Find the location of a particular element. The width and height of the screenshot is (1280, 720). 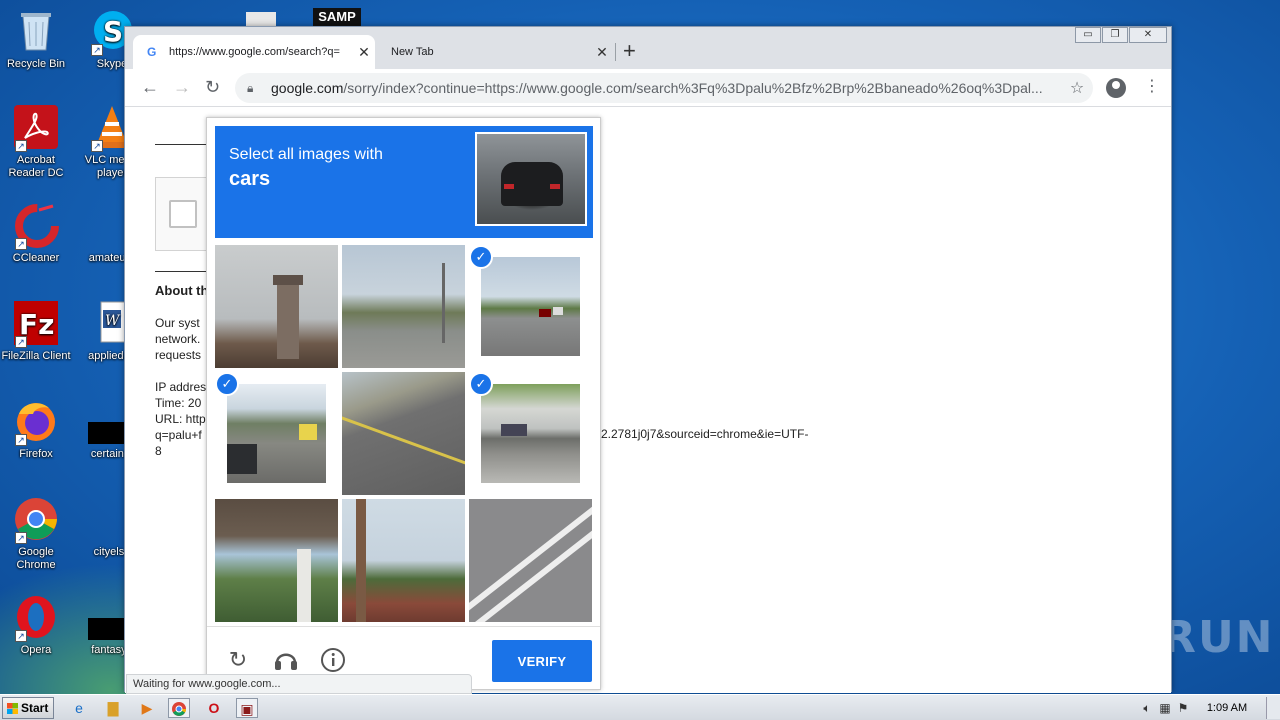

tab-new-tab: New Tab ✕ is located at coordinates (495, 52).